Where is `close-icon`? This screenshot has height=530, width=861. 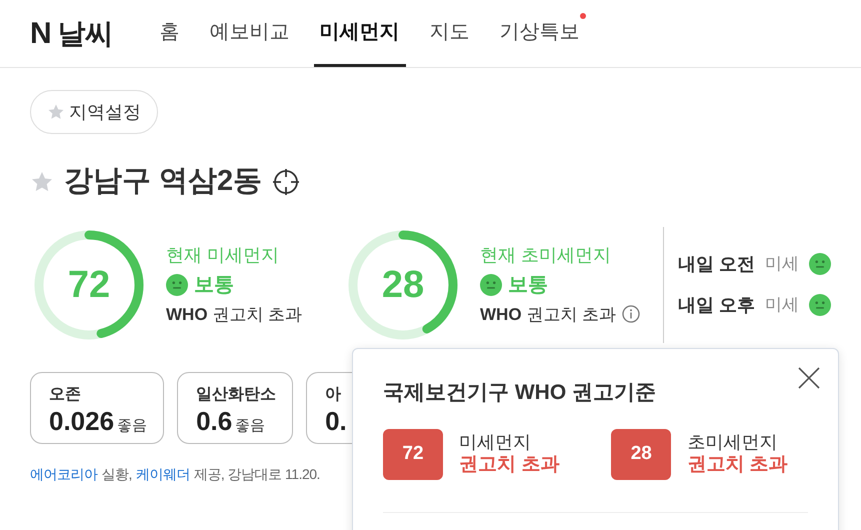 close-icon is located at coordinates (809, 378).